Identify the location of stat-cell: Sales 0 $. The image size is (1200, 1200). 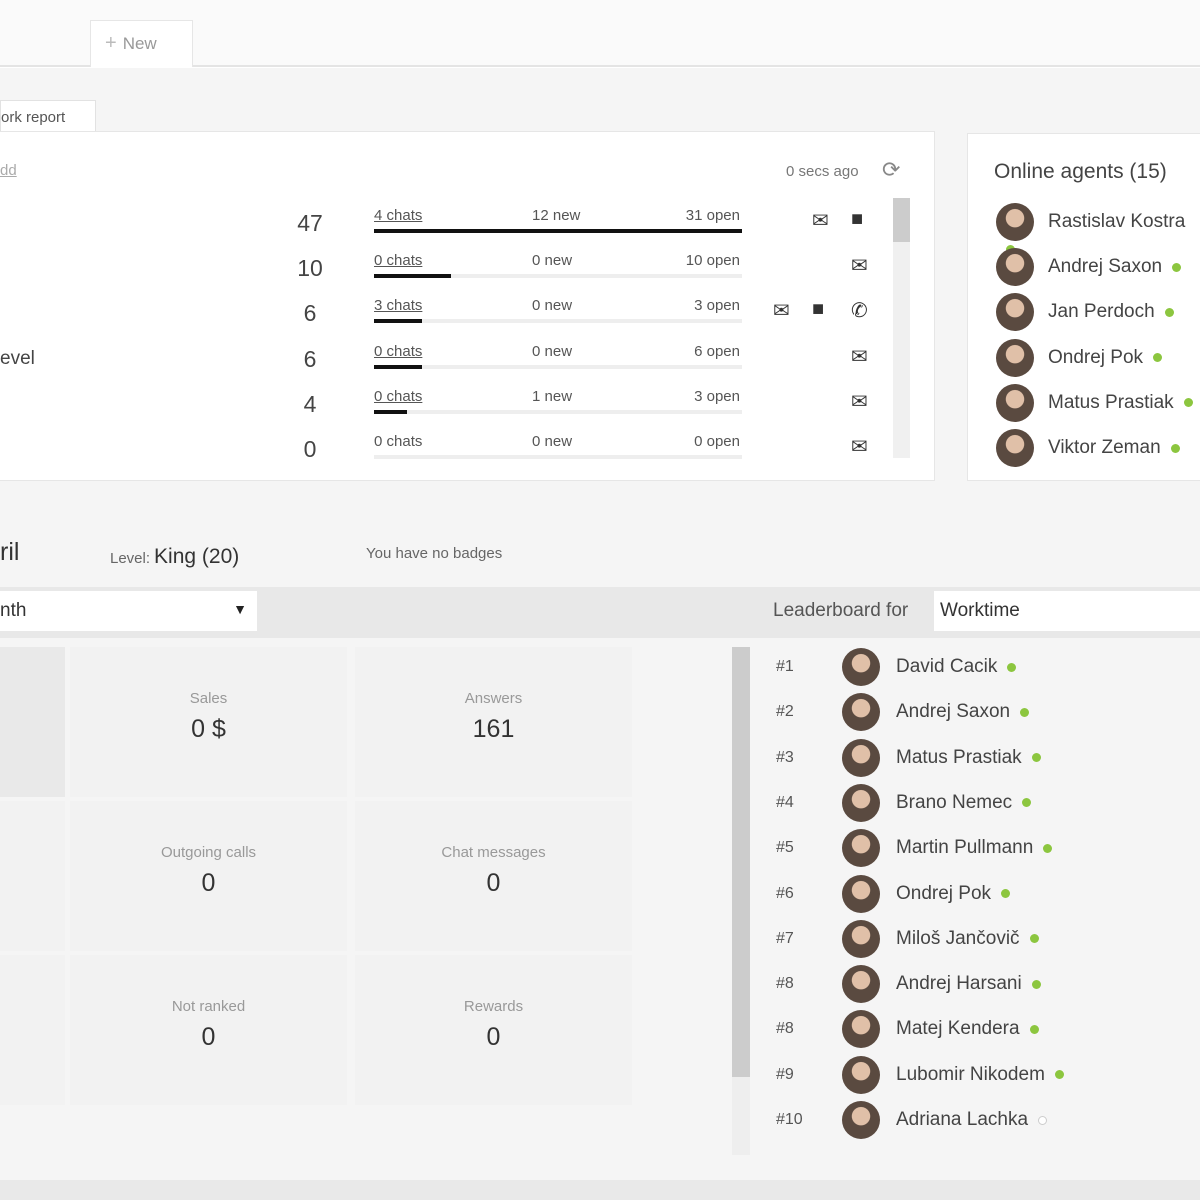
(208, 722).